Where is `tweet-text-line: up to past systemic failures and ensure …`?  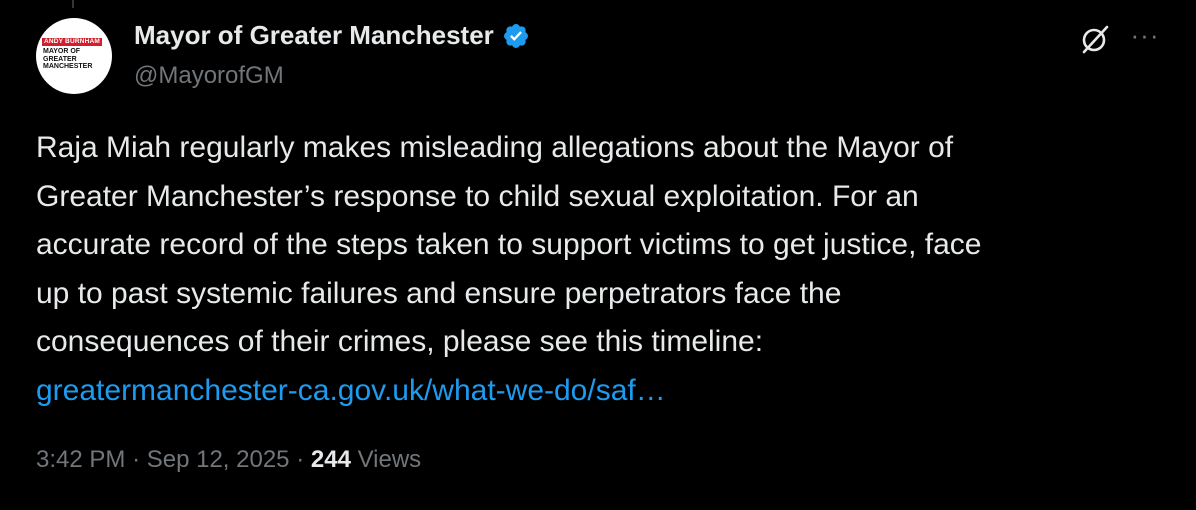 tweet-text-line: up to past systemic failures and ensure … is located at coordinates (439, 293).